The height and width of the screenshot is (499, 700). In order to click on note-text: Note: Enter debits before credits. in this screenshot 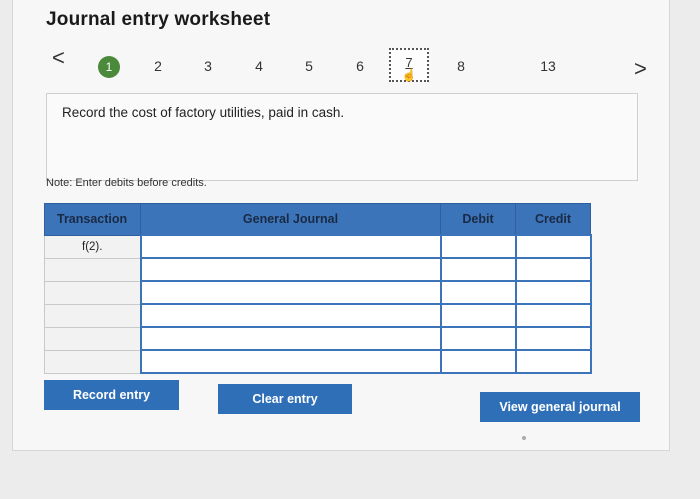, I will do `click(126, 183)`.